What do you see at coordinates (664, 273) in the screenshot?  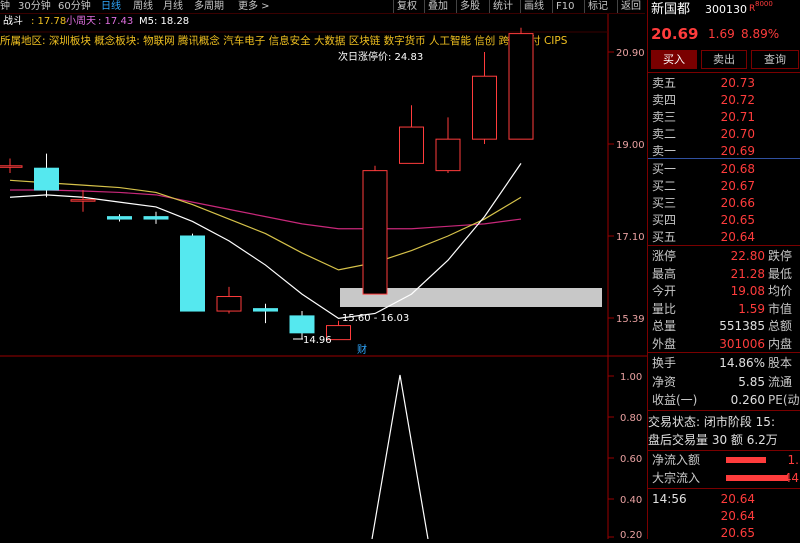 I see `stat-label: 最高` at bounding box center [664, 273].